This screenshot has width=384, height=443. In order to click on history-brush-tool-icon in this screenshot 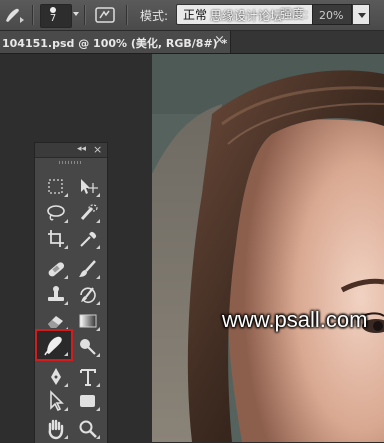, I will do `click(88, 295)`.